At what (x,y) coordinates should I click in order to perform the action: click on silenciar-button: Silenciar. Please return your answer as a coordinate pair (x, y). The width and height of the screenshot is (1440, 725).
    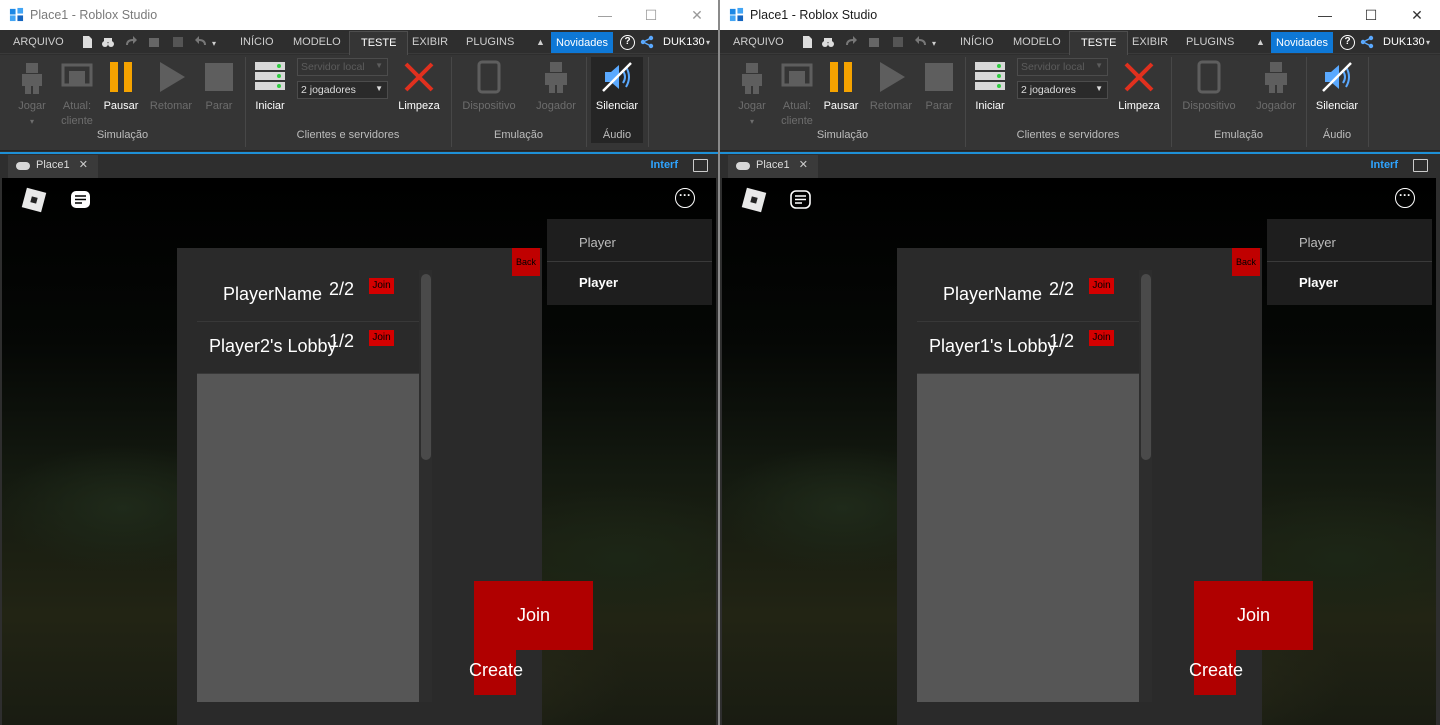
    Looking at the image, I should click on (617, 95).